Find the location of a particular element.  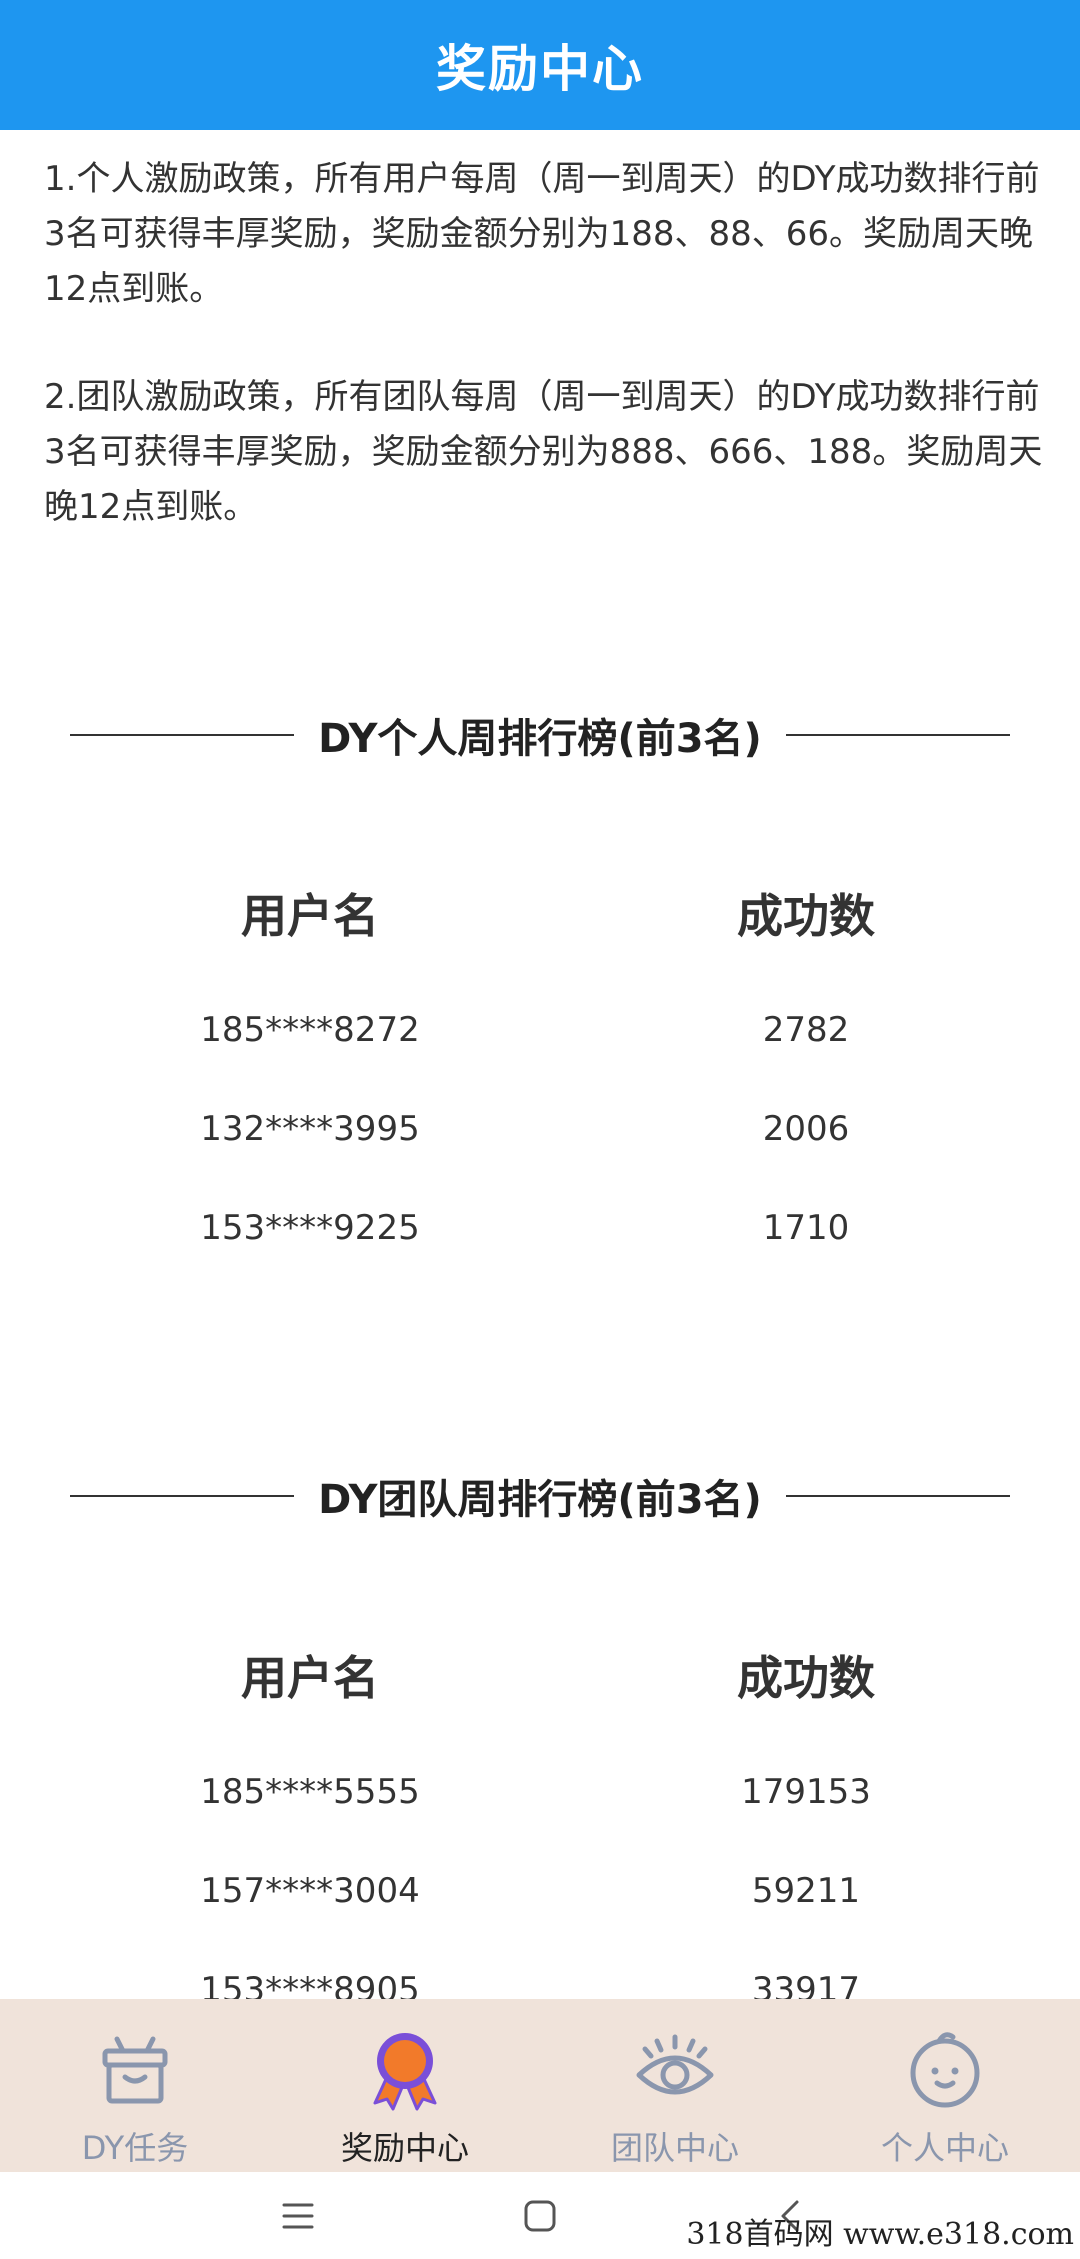

recent-apps-button is located at coordinates (298, 2216).